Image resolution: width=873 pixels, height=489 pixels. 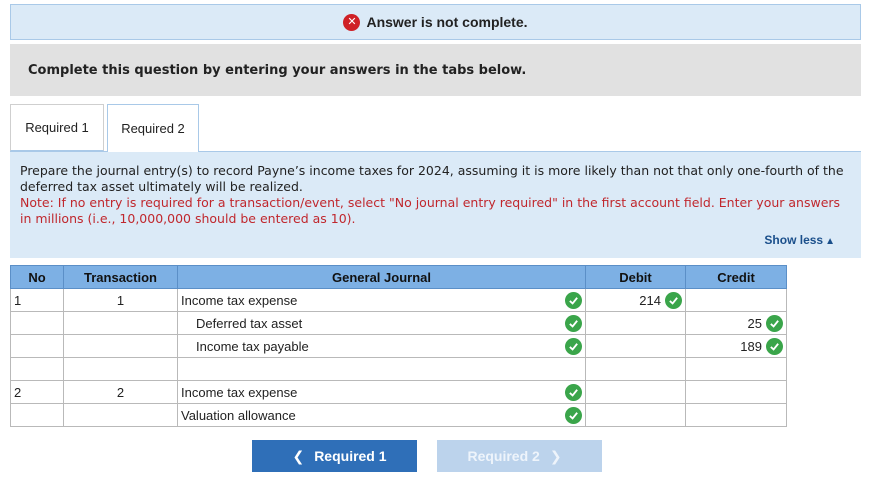 I want to click on error-x-icon: ✕, so click(x=352, y=22).